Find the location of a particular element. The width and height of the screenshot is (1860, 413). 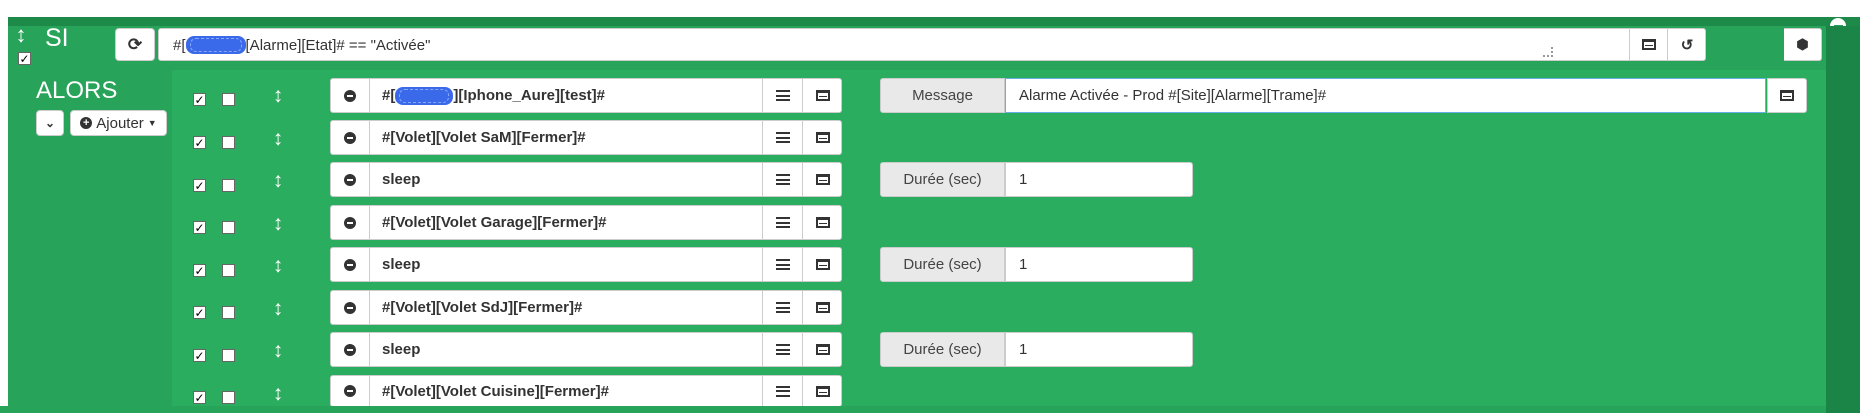

message-table-button is located at coordinates (1787, 95).